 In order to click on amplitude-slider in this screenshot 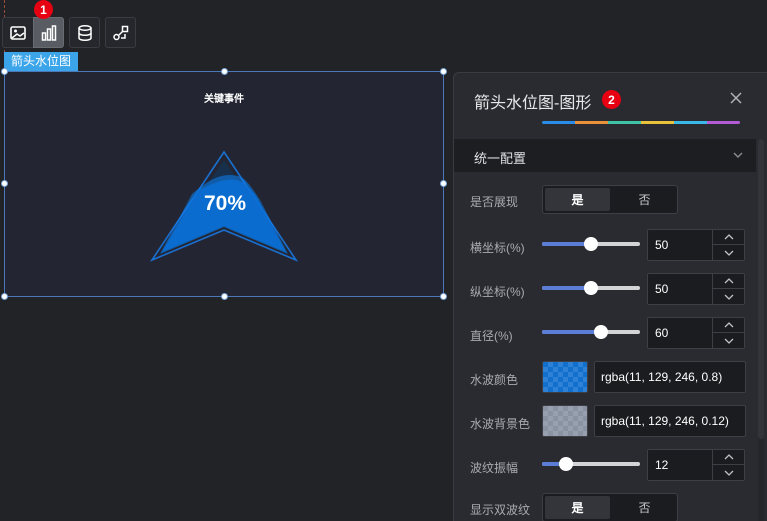, I will do `click(591, 464)`.